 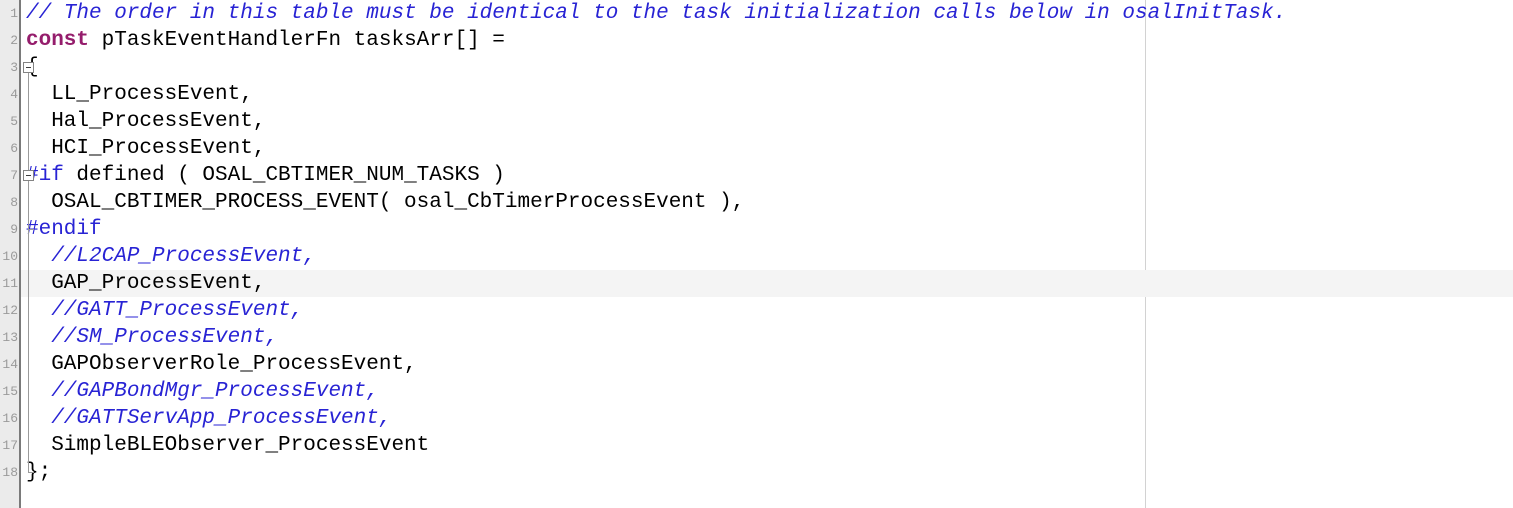 I want to click on code-line: //L2CAP_ProcessEvent,, so click(x=756, y=256).